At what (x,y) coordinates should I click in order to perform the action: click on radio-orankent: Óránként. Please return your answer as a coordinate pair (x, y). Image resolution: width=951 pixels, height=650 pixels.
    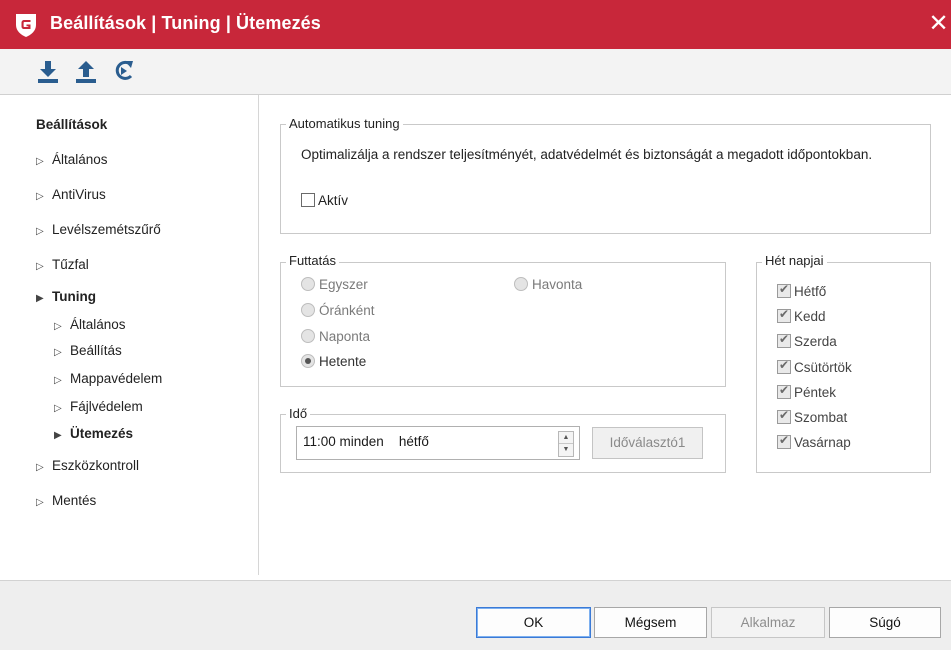
    Looking at the image, I should click on (338, 310).